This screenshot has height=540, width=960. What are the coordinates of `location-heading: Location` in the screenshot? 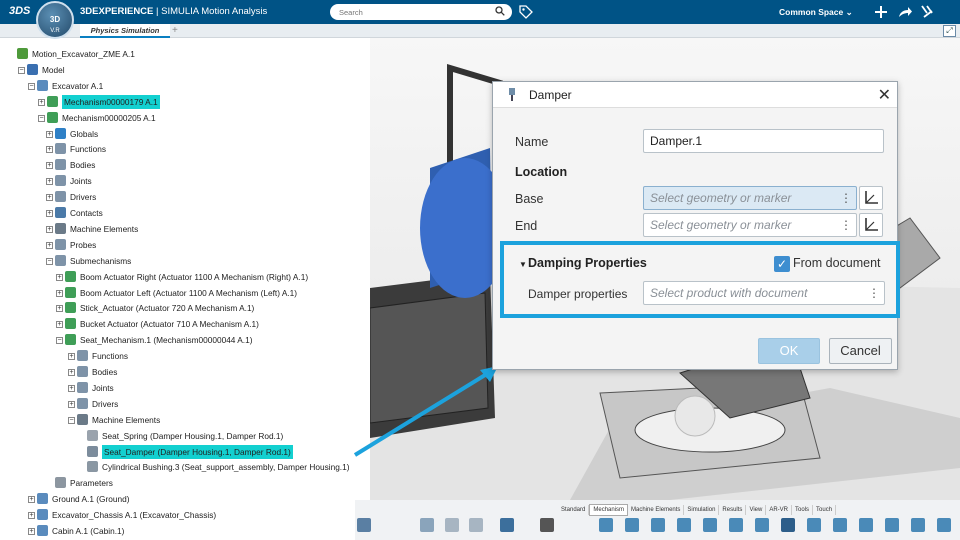 It's located at (541, 172).